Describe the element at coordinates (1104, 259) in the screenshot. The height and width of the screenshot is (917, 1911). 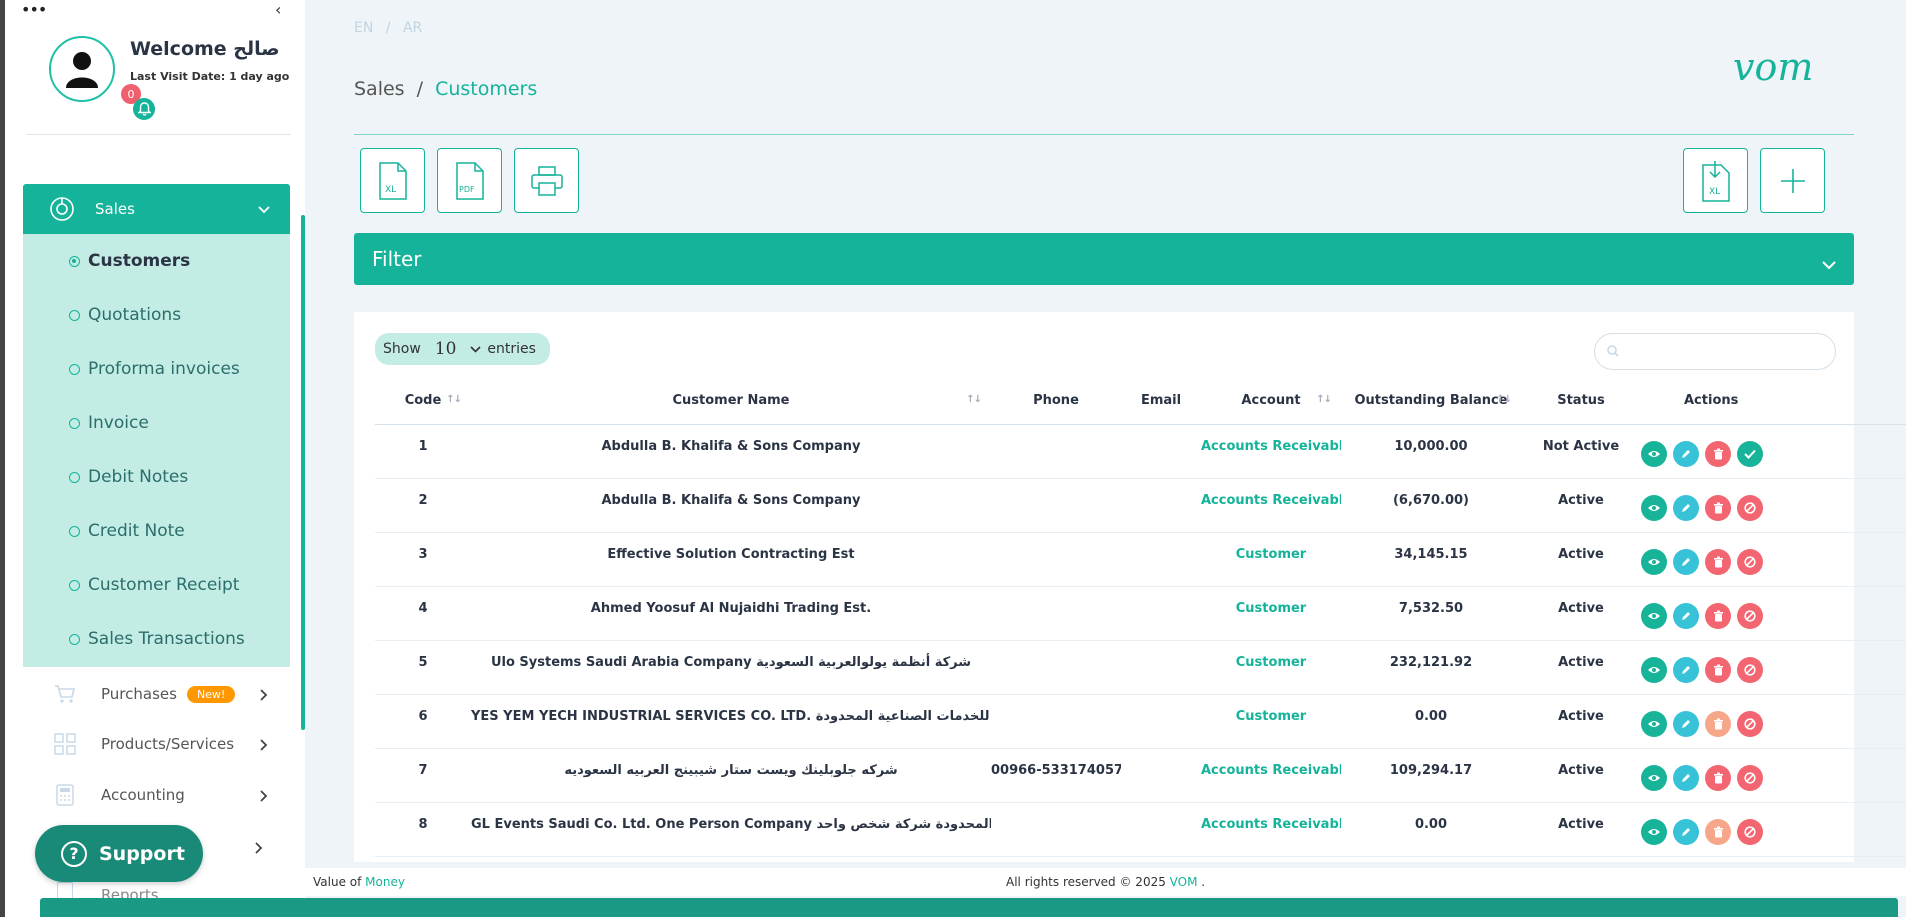
I see `filter-panel-toggle: Filter` at that location.